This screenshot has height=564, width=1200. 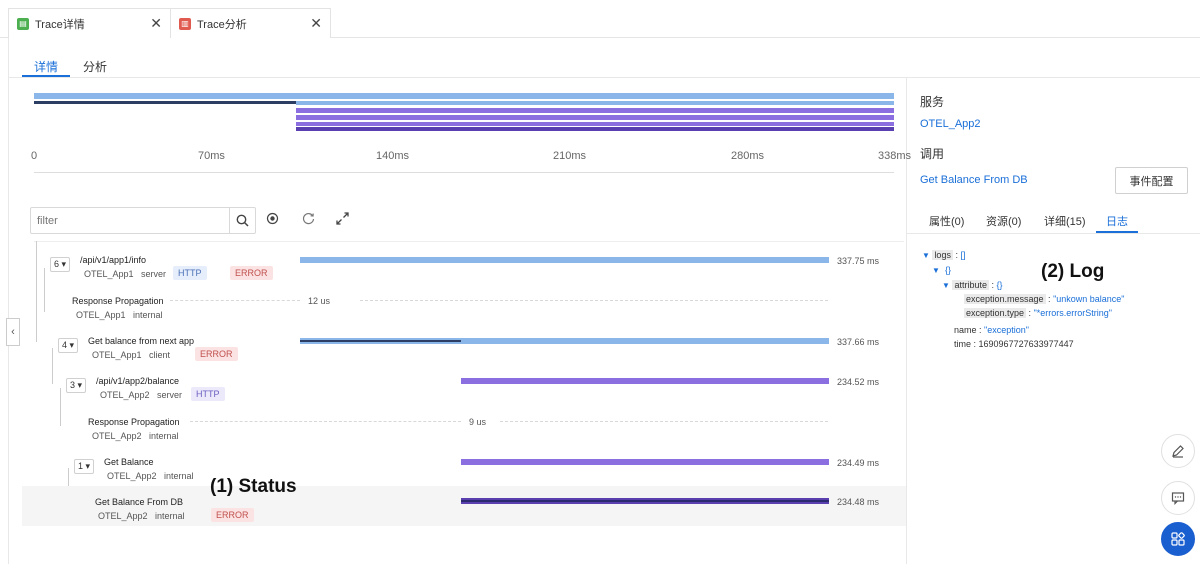 What do you see at coordinates (469, 241) in the screenshot?
I see `row-divider` at bounding box center [469, 241].